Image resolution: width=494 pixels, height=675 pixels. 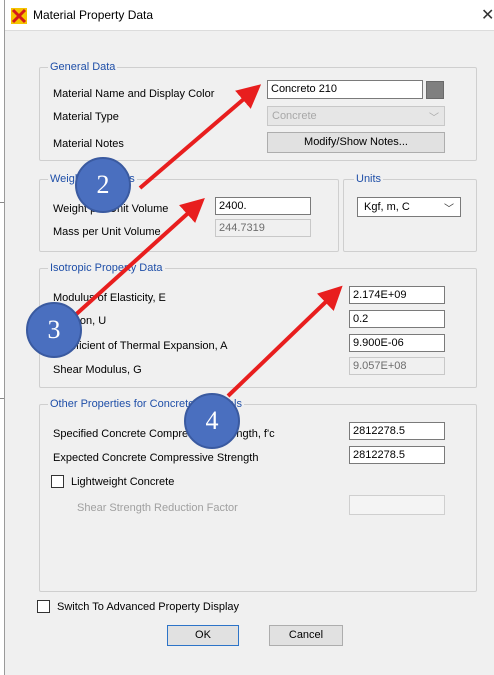 I want to click on mass-per-volume-field: 244.7319, so click(x=263, y=228).